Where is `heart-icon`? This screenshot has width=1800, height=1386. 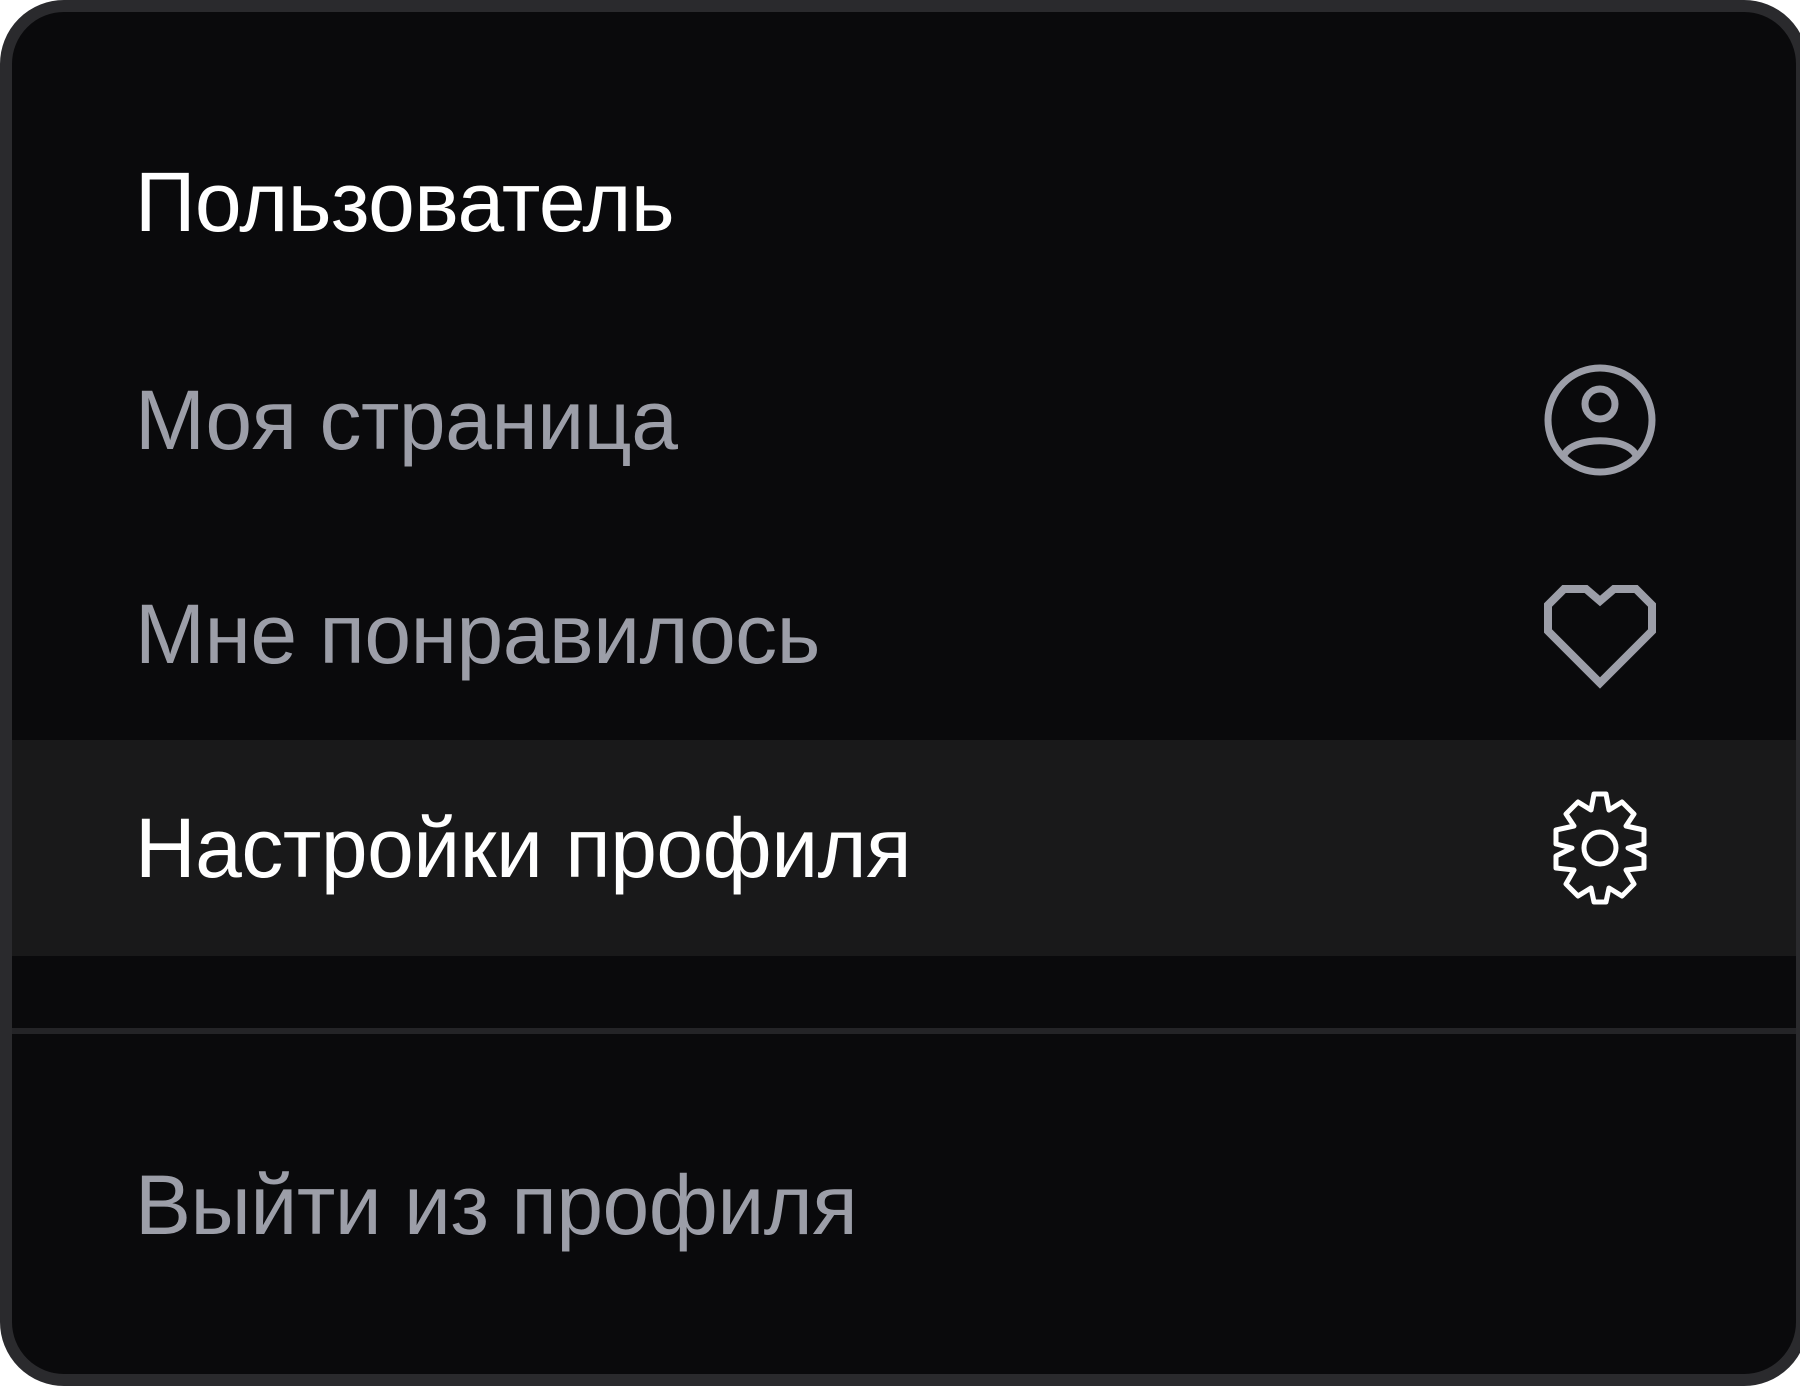
heart-icon is located at coordinates (1600, 634).